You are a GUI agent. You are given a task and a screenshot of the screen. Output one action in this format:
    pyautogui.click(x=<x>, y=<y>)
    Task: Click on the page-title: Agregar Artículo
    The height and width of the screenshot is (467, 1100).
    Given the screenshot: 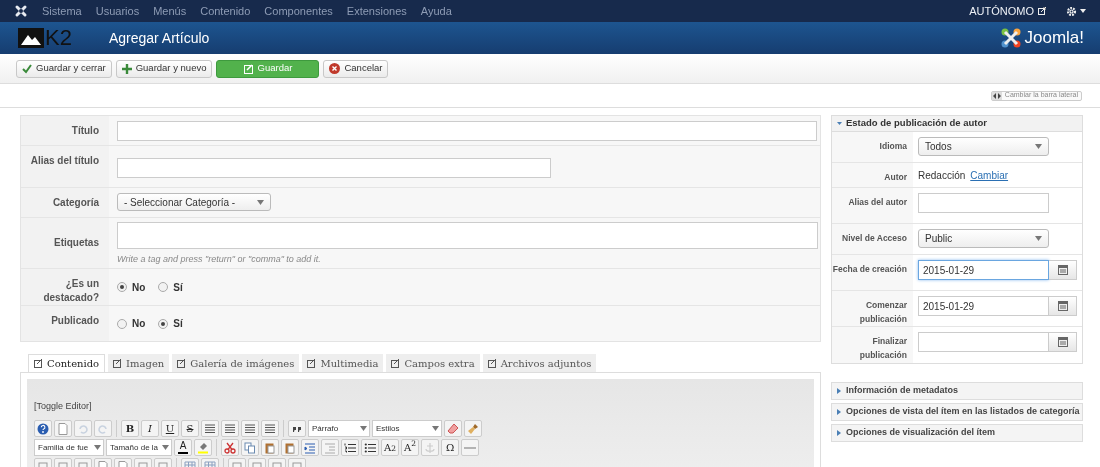 What is the action you would take?
    pyautogui.click(x=159, y=38)
    